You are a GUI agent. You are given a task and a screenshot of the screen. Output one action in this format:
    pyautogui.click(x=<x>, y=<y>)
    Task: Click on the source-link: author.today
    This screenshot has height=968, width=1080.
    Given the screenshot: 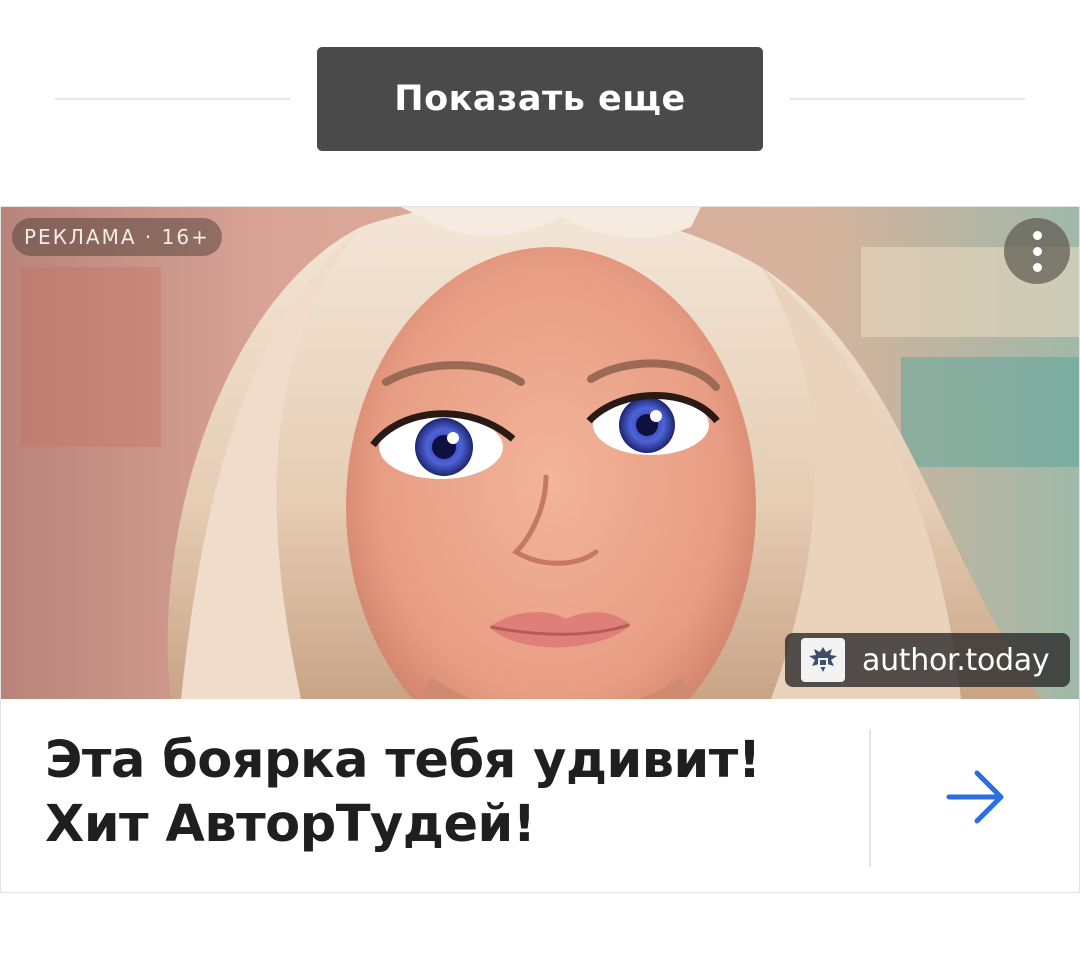 What is the action you would take?
    pyautogui.click(x=927, y=660)
    